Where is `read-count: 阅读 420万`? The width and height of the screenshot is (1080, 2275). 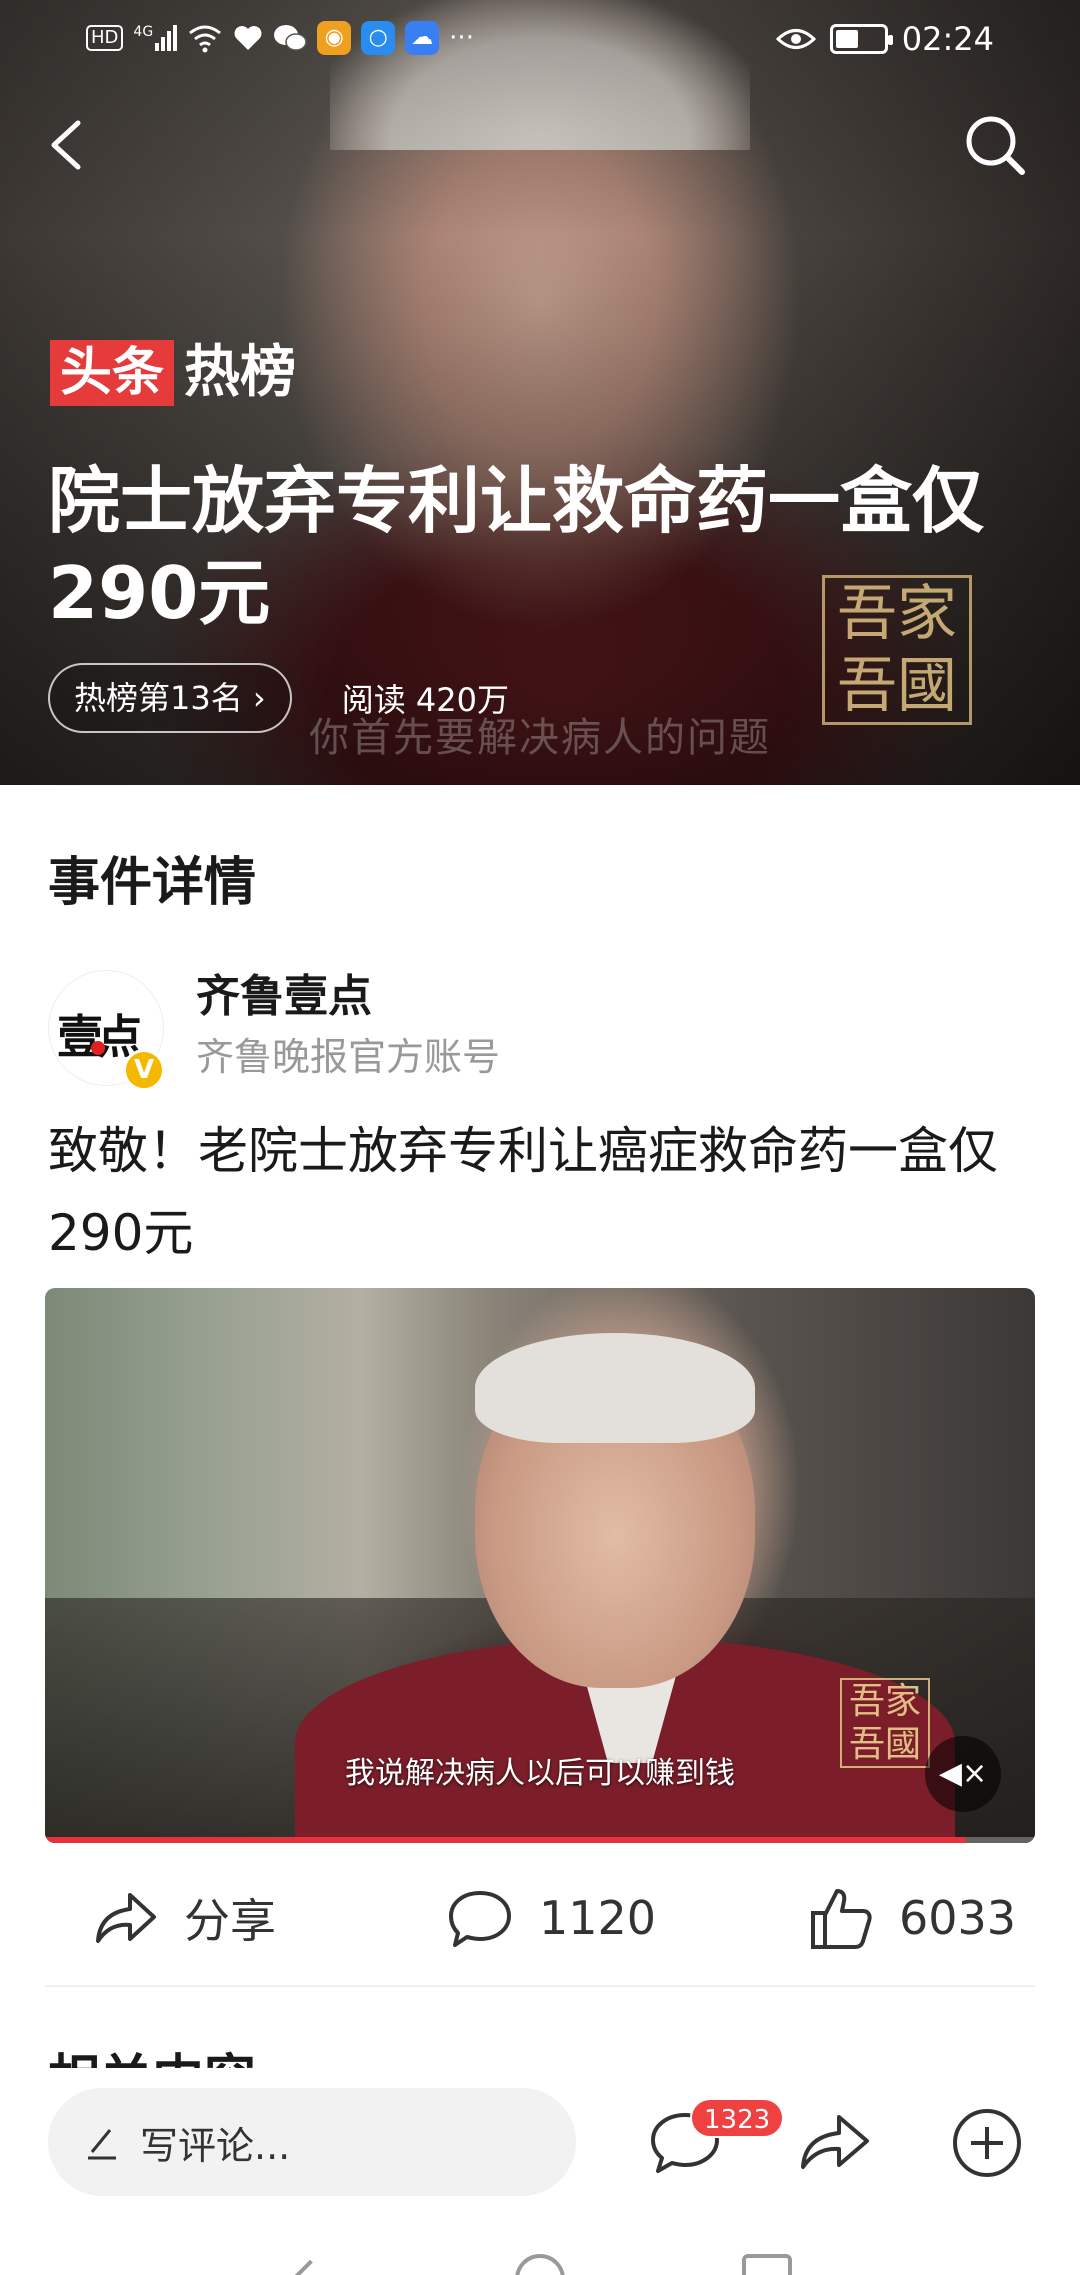
read-count: 阅读 420万 is located at coordinates (425, 700).